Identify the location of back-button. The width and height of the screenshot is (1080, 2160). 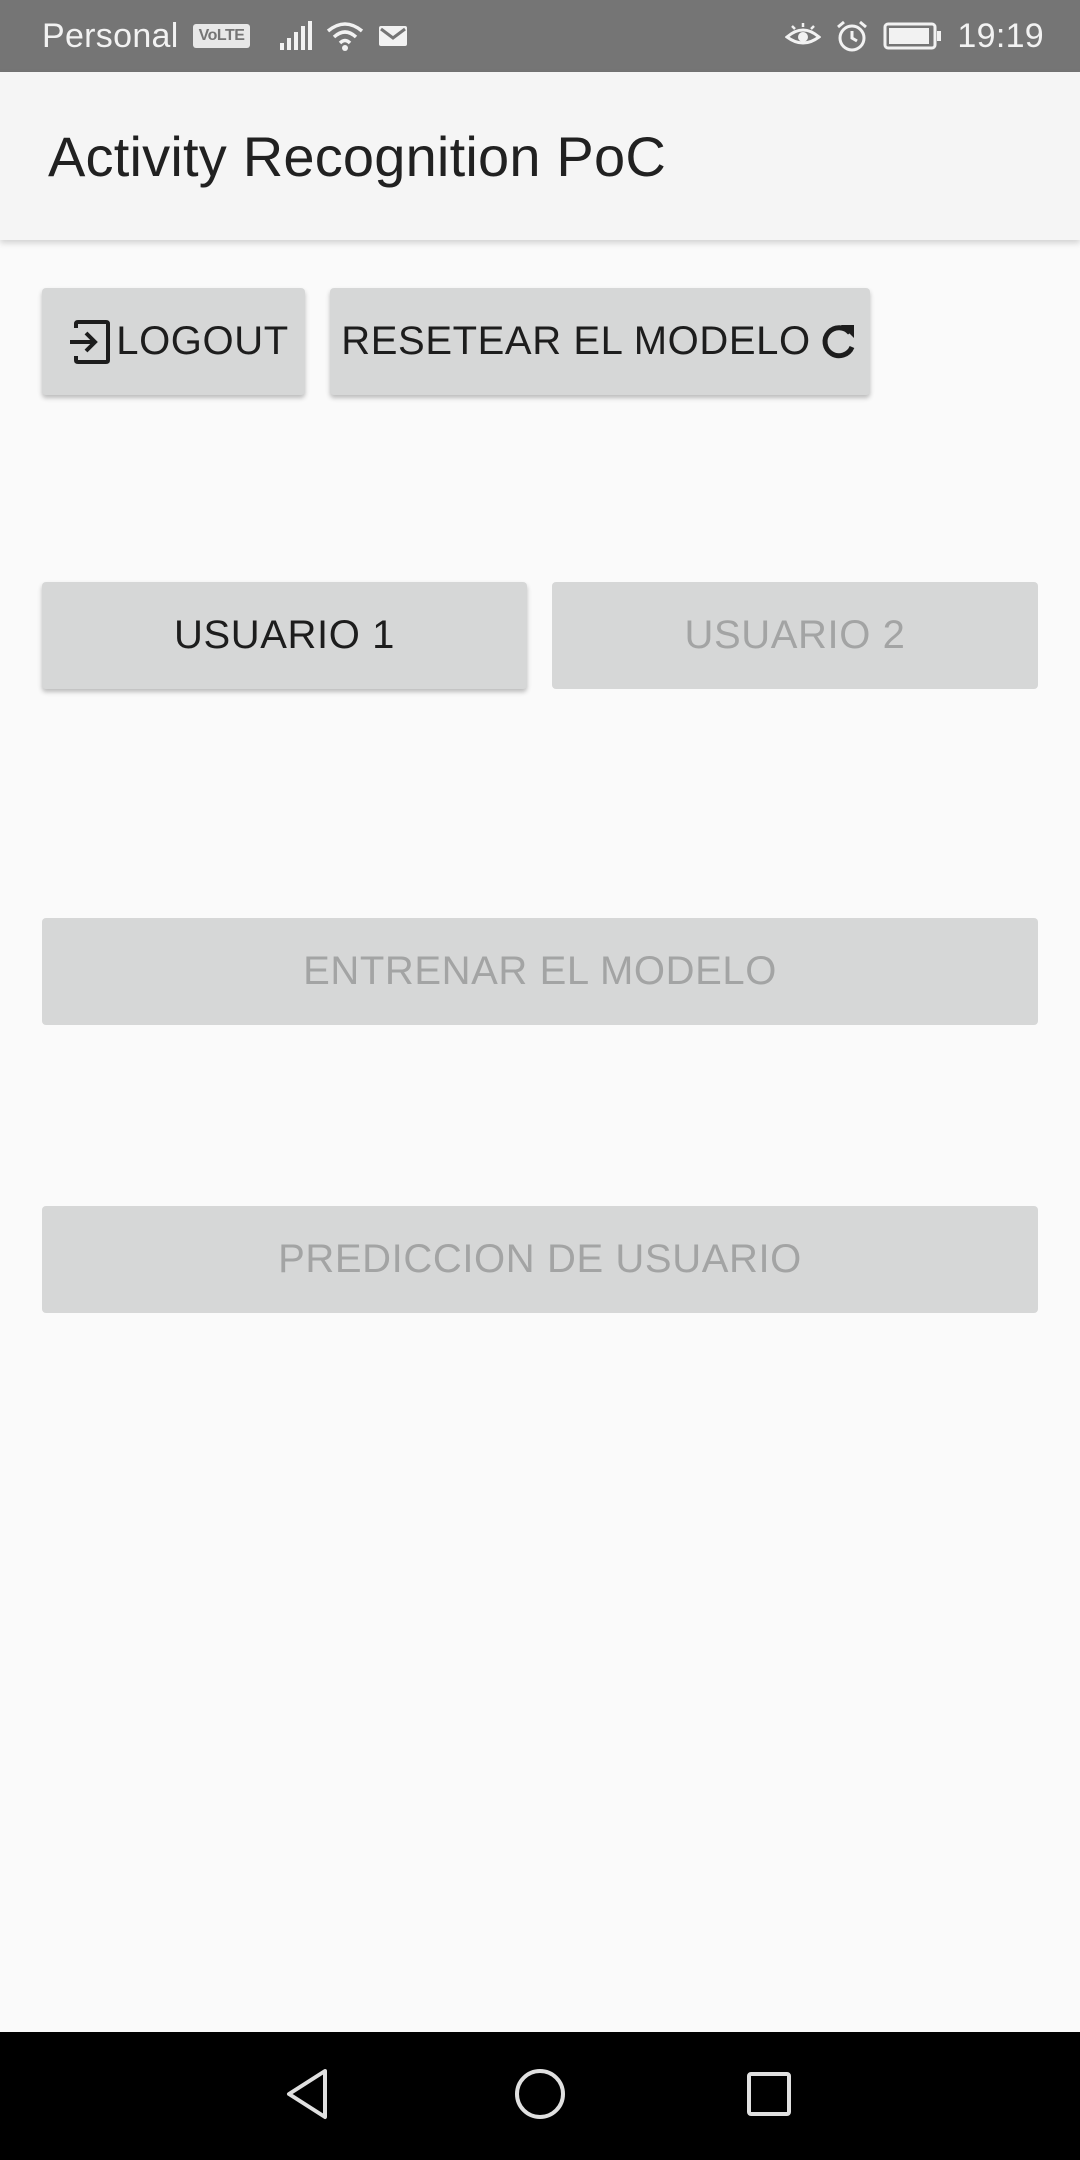
(308, 2096).